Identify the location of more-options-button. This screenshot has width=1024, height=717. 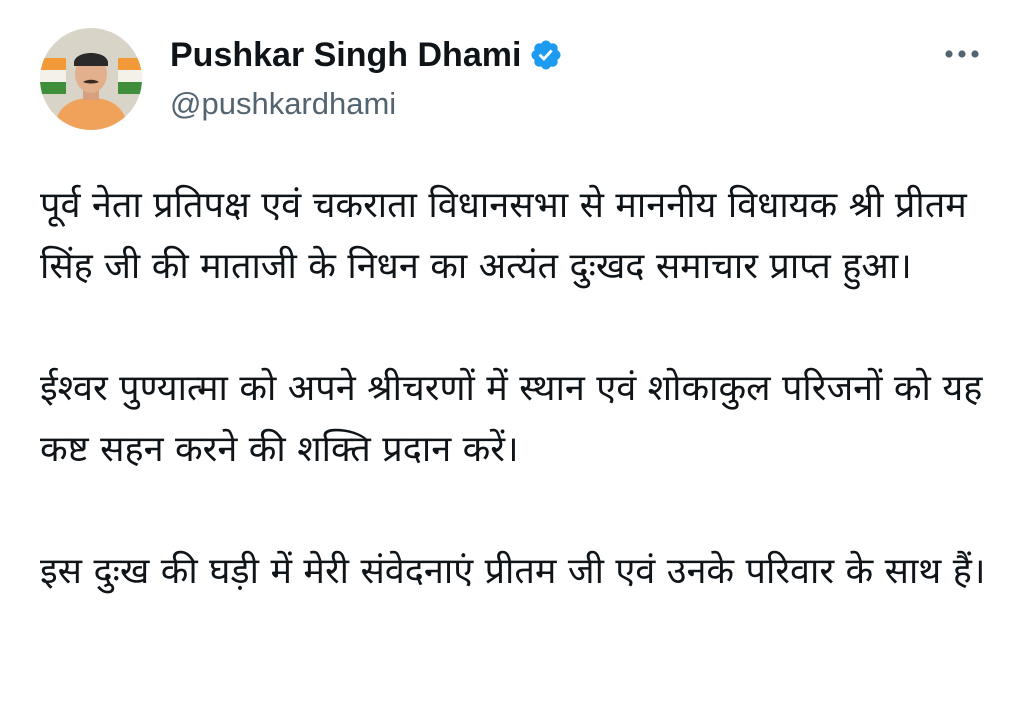
(962, 54).